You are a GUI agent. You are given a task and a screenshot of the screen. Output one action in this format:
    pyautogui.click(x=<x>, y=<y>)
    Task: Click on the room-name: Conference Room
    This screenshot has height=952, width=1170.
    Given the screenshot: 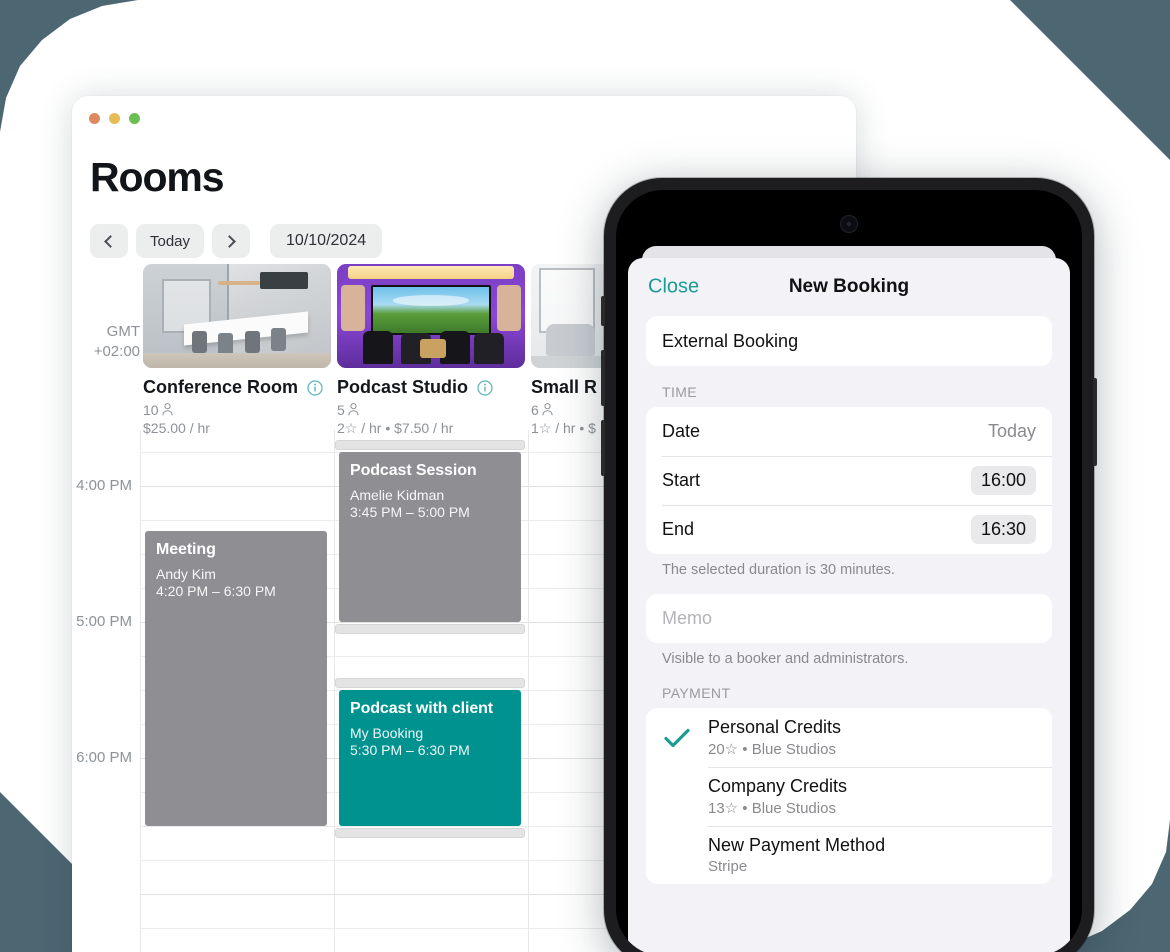 What is the action you would take?
    pyautogui.click(x=221, y=387)
    